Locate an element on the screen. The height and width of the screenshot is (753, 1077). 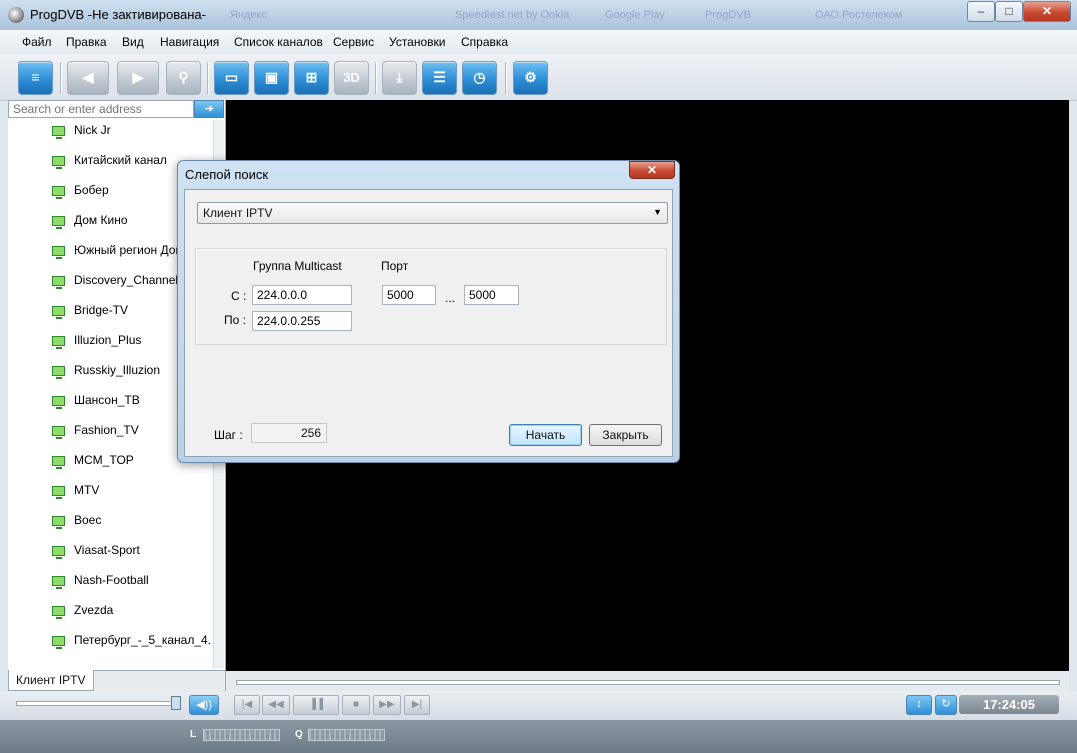
back-arrow-icon: ◀ is located at coordinates (88, 77).